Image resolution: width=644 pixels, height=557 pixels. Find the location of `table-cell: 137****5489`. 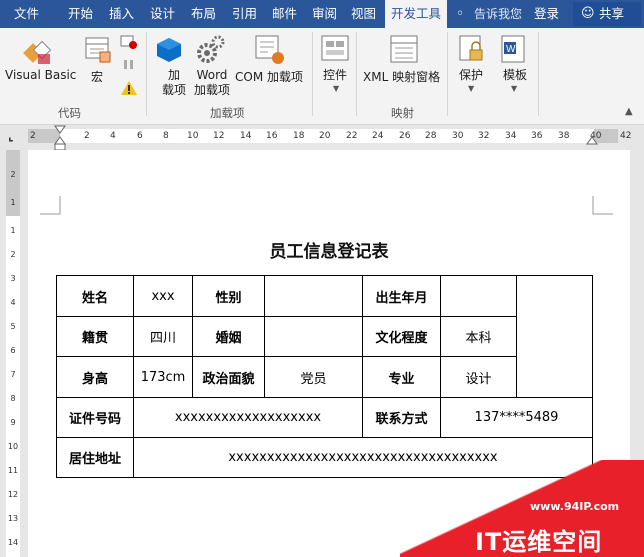

table-cell: 137****5489 is located at coordinates (516, 417).